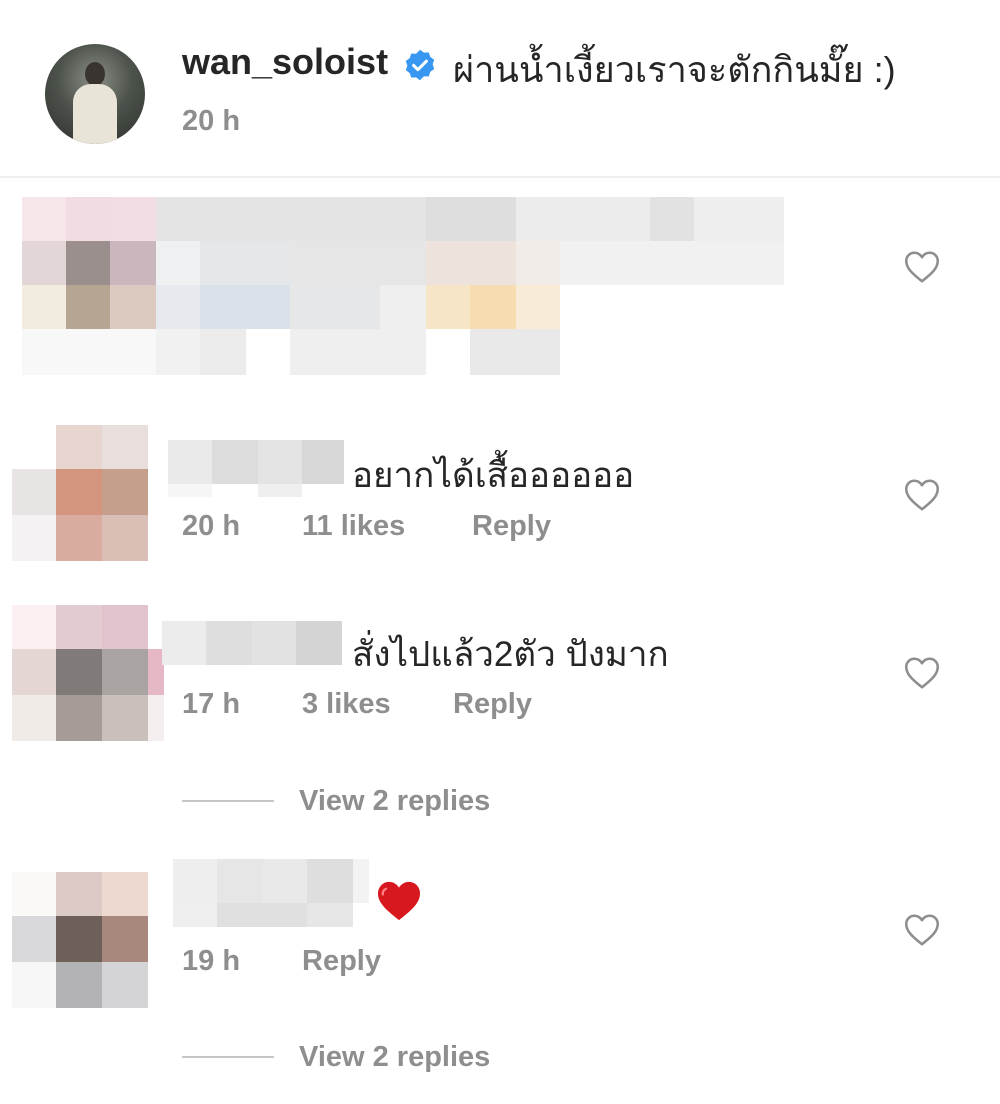 The image size is (1000, 1104). What do you see at coordinates (500, 177) in the screenshot?
I see `header-divider` at bounding box center [500, 177].